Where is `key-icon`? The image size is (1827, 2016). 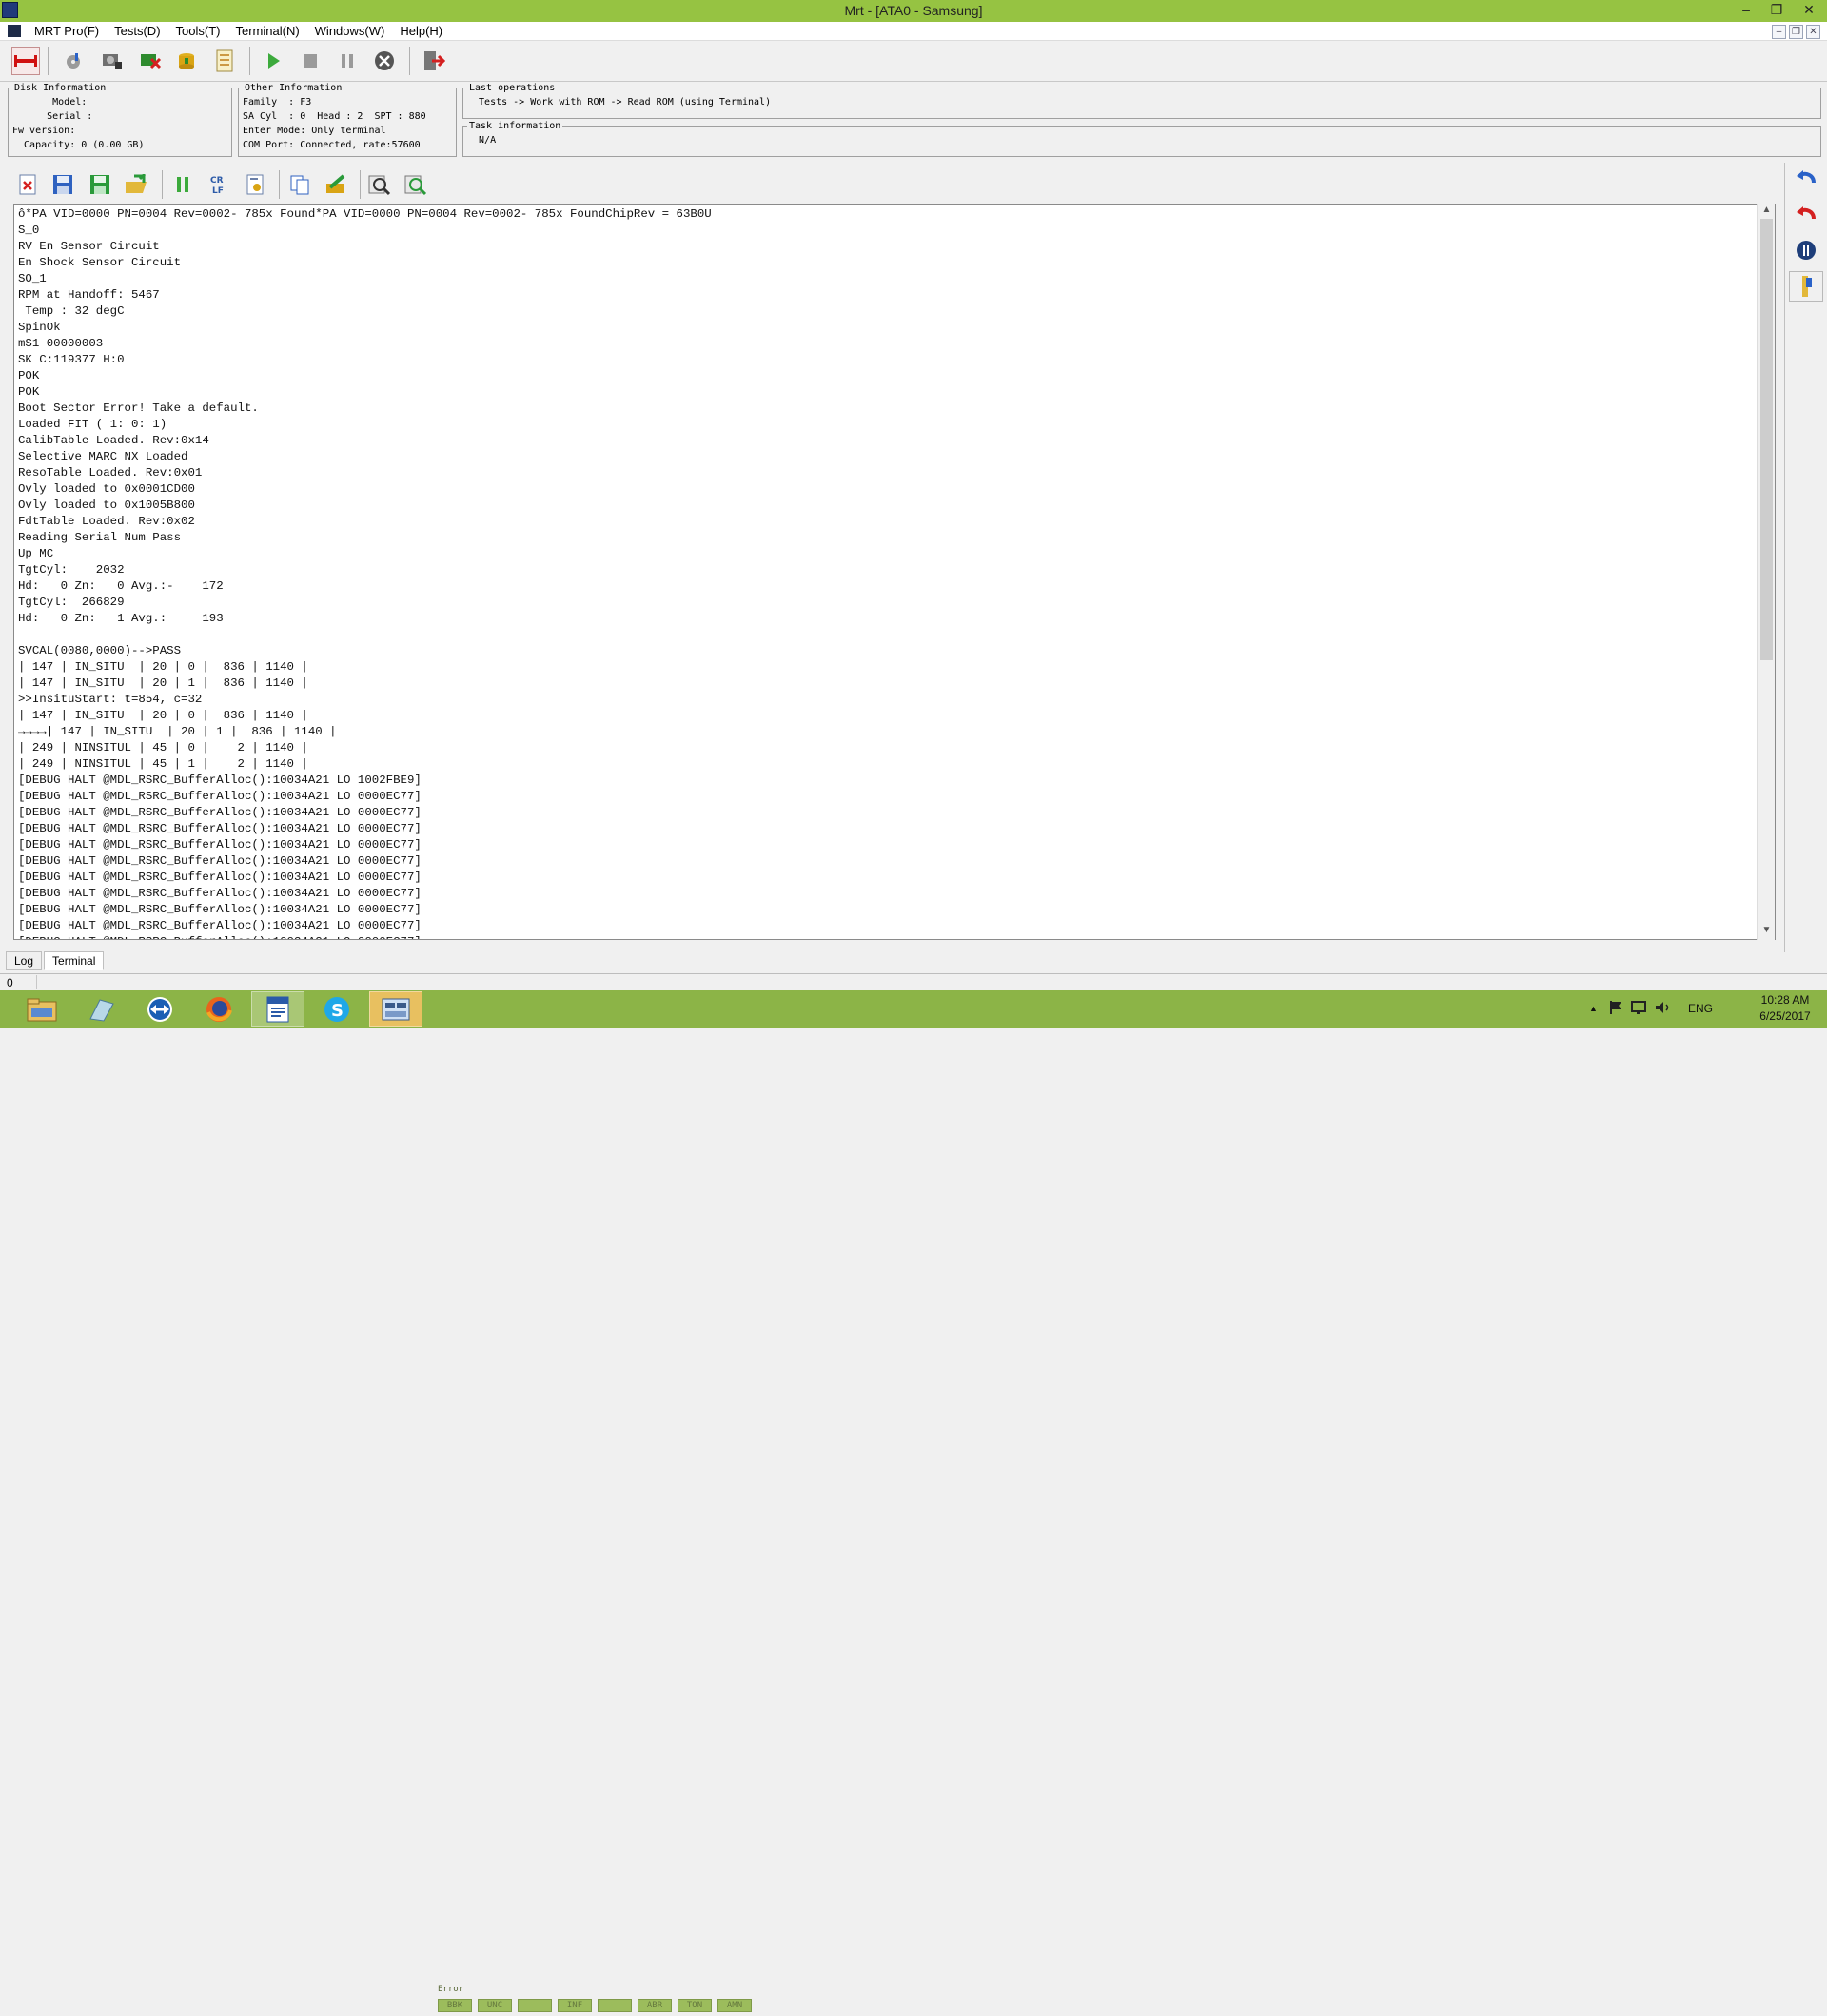
key-icon is located at coordinates (1806, 286).